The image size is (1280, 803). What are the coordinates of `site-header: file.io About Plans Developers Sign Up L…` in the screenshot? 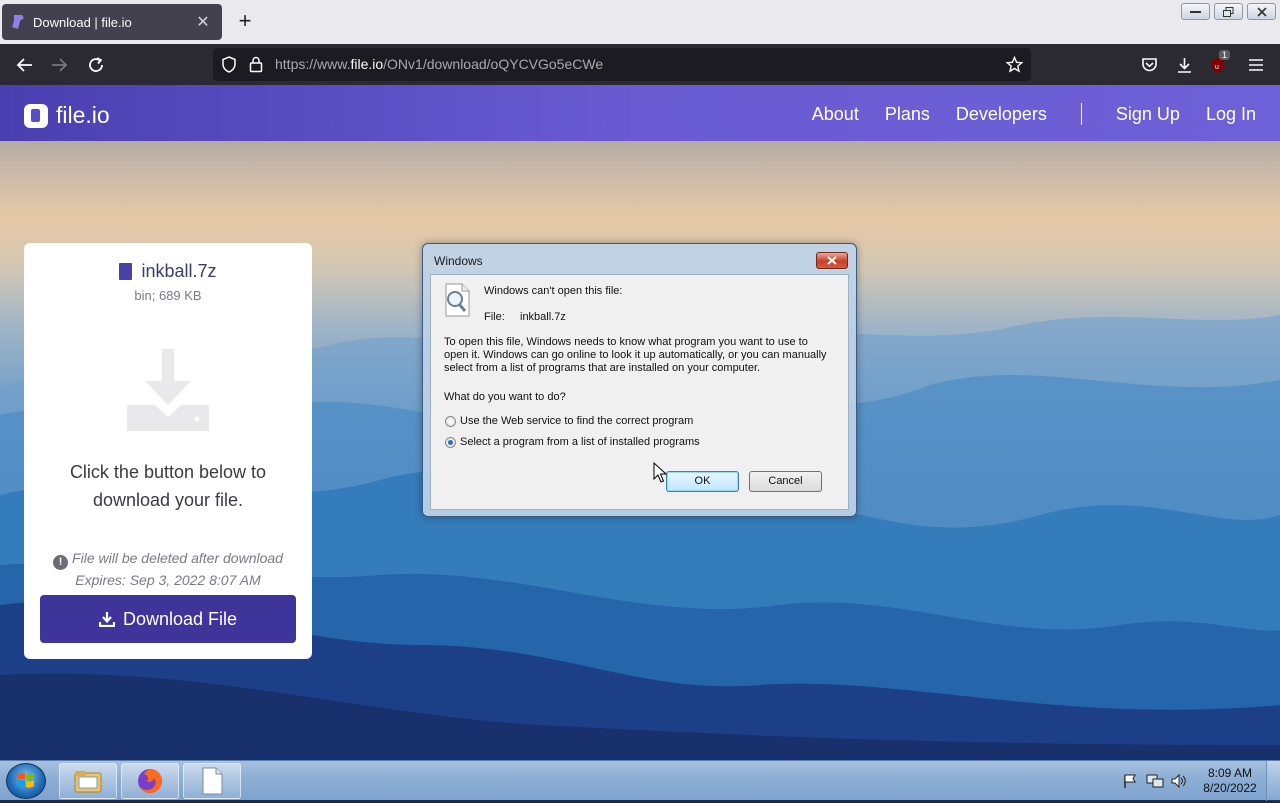 It's located at (640, 113).